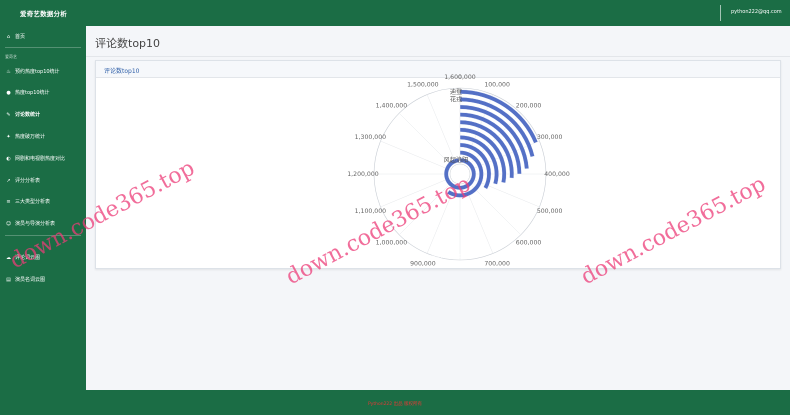 The width and height of the screenshot is (790, 415). Describe the element at coordinates (392, 105) in the screenshot. I see `angle-tick-label: 1,400,000` at that location.